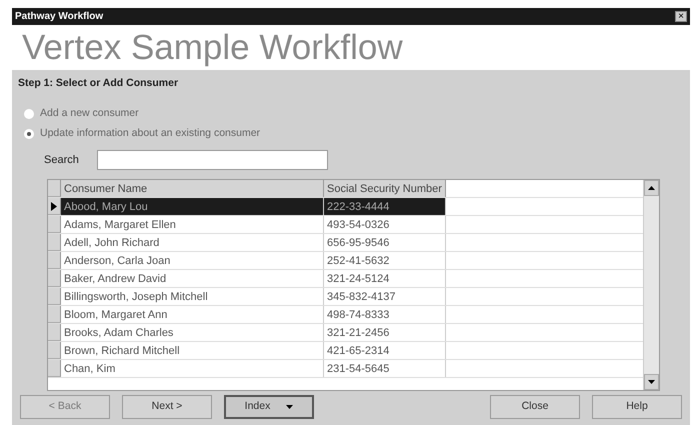 The height and width of the screenshot is (425, 694). I want to click on table-cell: Chan, Kim, so click(192, 368).